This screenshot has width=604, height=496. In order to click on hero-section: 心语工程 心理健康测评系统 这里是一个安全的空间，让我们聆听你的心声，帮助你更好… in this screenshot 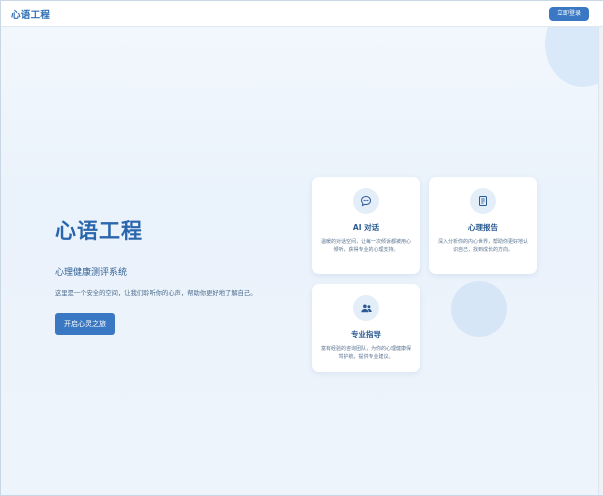, I will do `click(175, 275)`.